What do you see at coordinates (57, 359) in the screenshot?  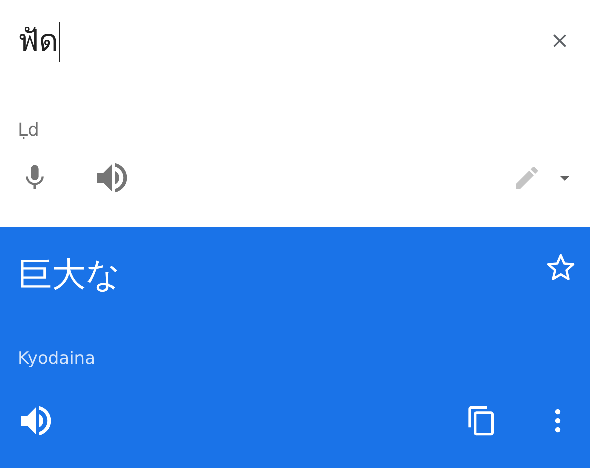 I see `translation-transliteration: Kyodaina` at bounding box center [57, 359].